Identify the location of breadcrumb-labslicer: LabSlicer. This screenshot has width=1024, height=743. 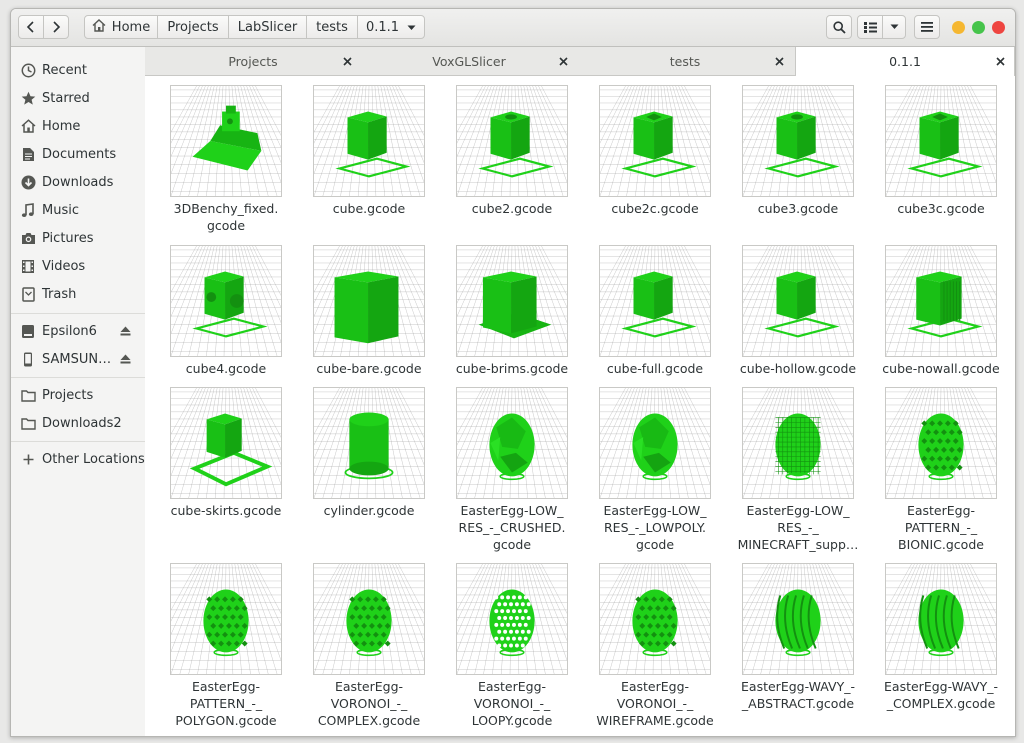
(267, 27).